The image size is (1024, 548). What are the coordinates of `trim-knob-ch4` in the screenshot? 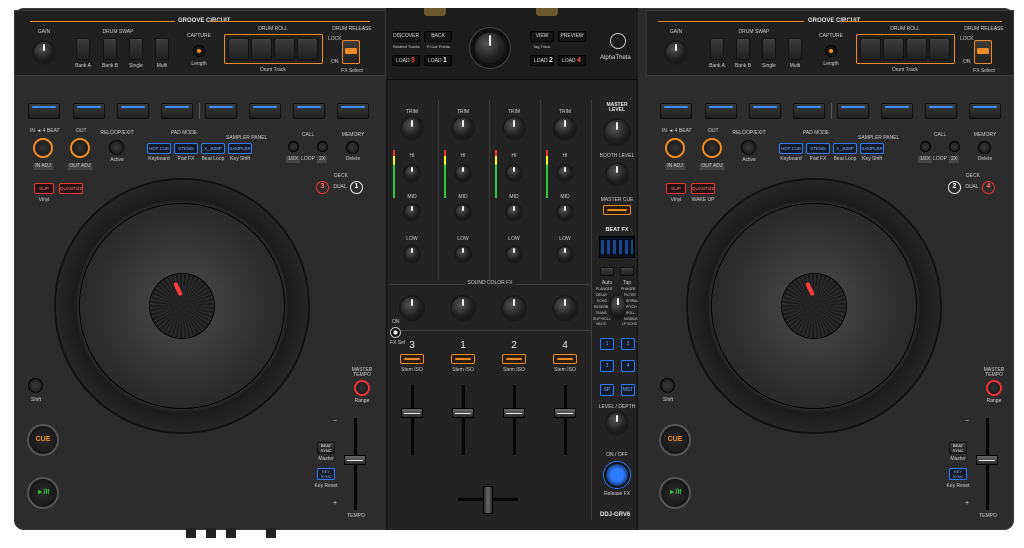 It's located at (565, 128).